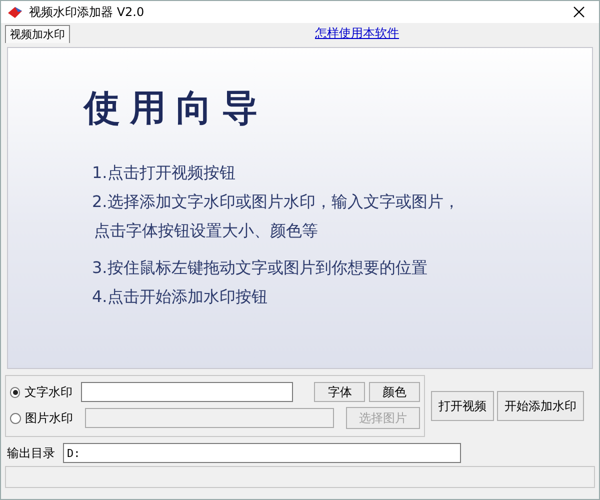  Describe the element at coordinates (176, 108) in the screenshot. I see `guide-title: 使用向导` at that location.